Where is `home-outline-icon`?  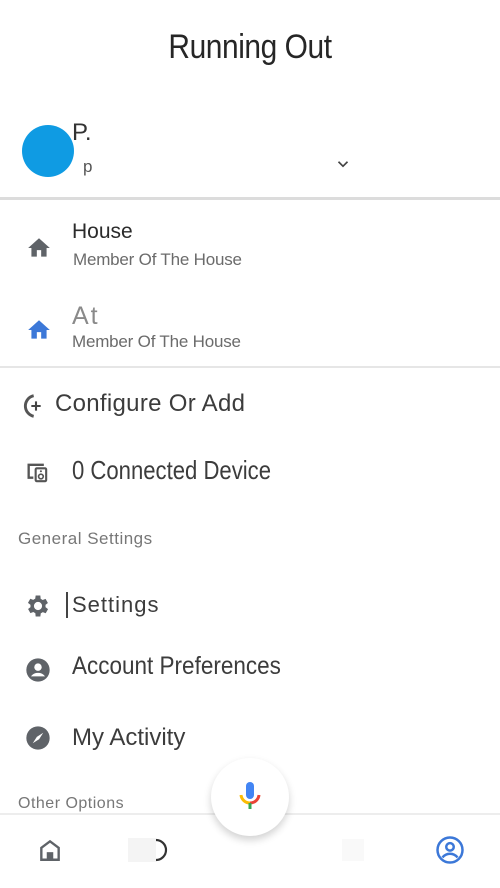 home-outline-icon is located at coordinates (50, 850).